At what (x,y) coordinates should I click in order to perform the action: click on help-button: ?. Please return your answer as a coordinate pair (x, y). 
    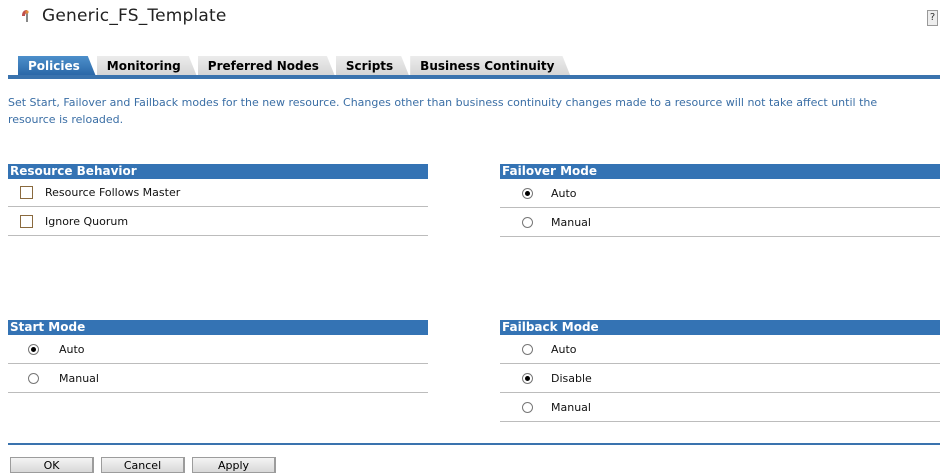
    Looking at the image, I should click on (932, 18).